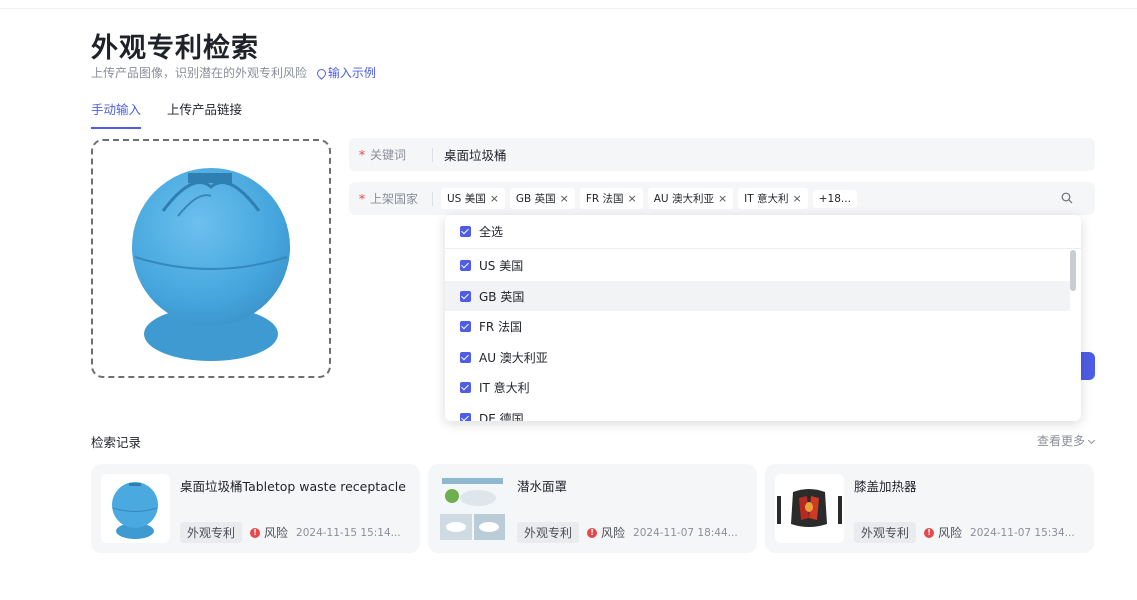 Image resolution: width=1137 pixels, height=600 pixels. I want to click on country-chip: US 美国 ×, so click(473, 198).